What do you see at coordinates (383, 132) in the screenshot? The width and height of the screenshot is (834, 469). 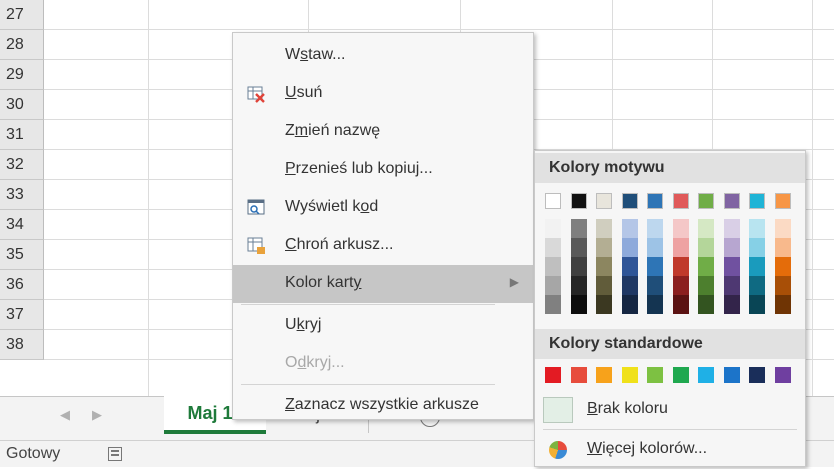 I see `menu-item-2: Zmień nazwę` at bounding box center [383, 132].